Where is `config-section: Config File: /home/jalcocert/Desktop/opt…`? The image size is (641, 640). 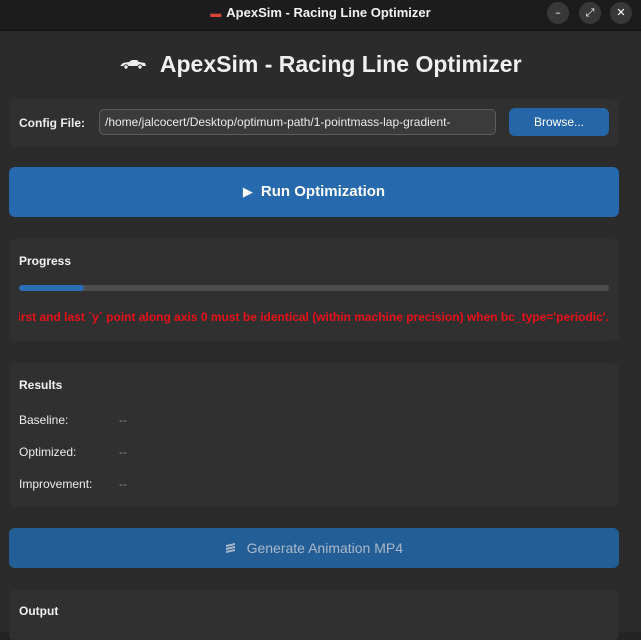
config-section: Config File: /home/jalcocert/Desktop/opt… is located at coordinates (314, 123).